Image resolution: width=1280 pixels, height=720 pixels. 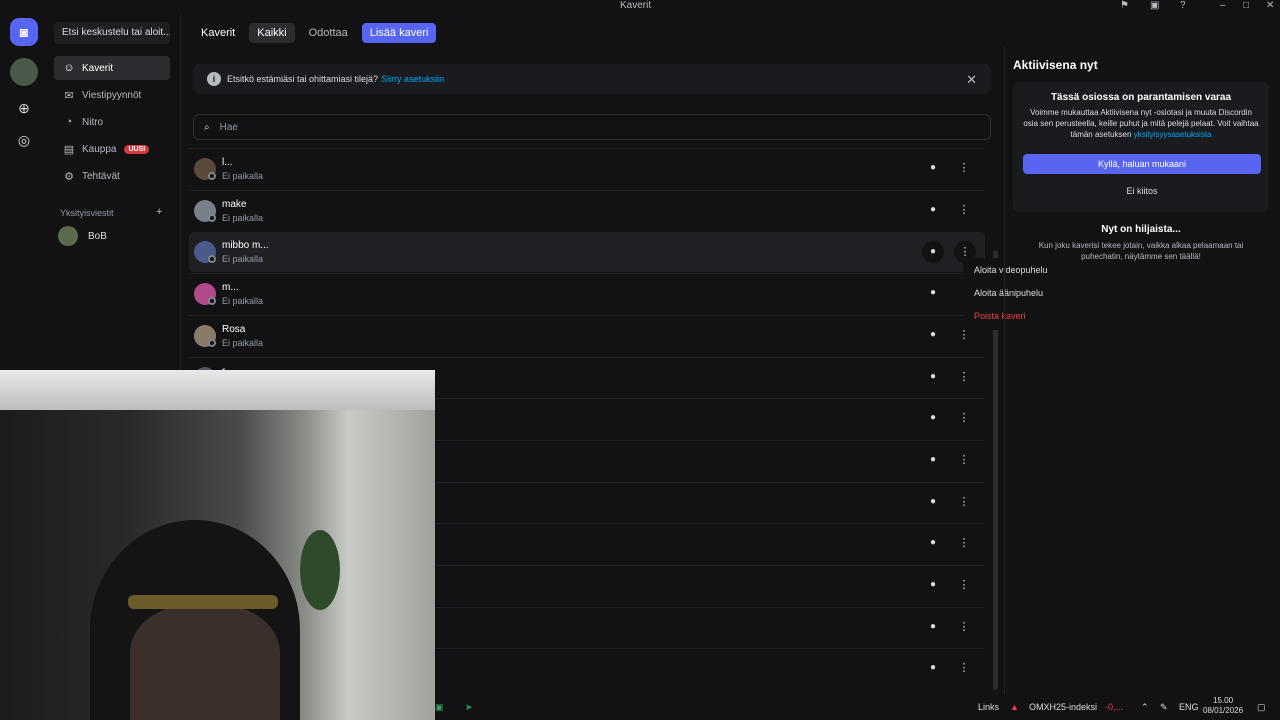 What do you see at coordinates (1164, 707) in the screenshot?
I see `pen-icon: ✎` at bounding box center [1164, 707].